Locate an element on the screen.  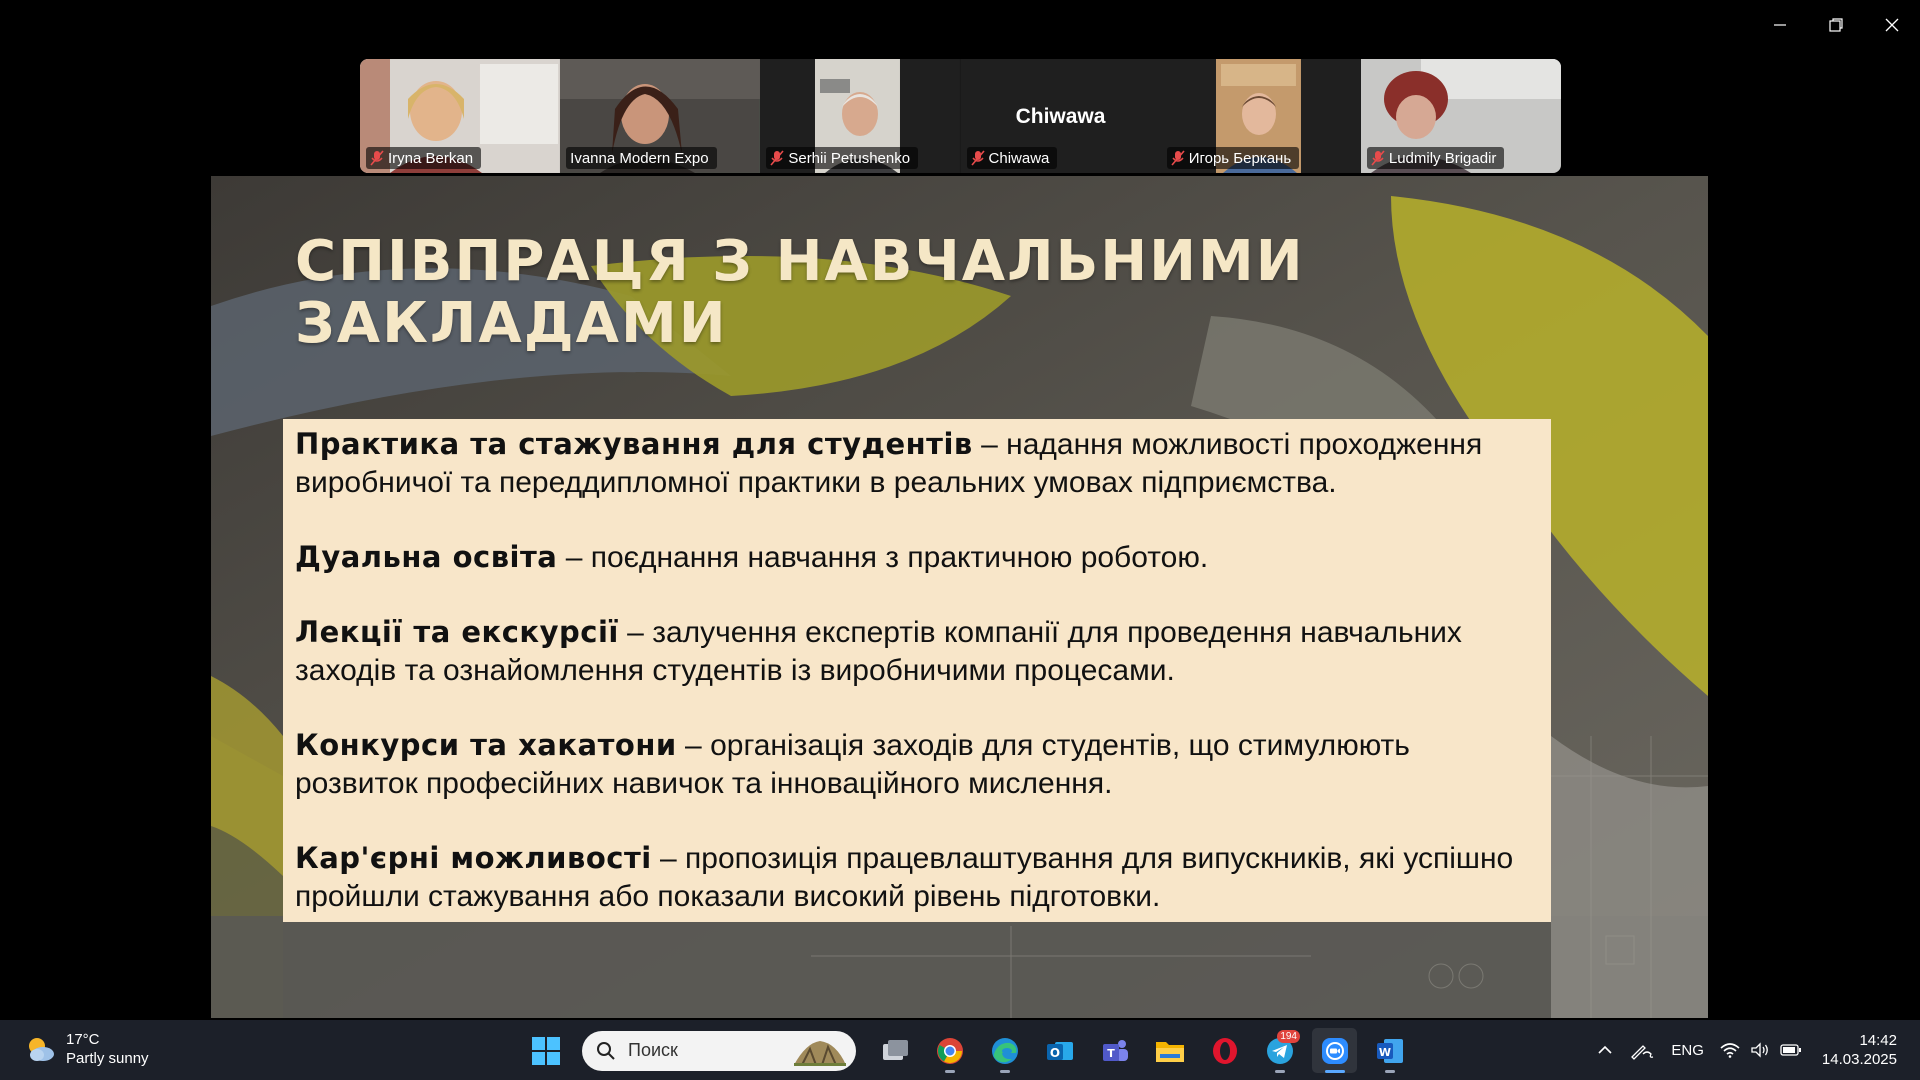
item-term: Конкурси та хакатони is located at coordinates (486, 745).